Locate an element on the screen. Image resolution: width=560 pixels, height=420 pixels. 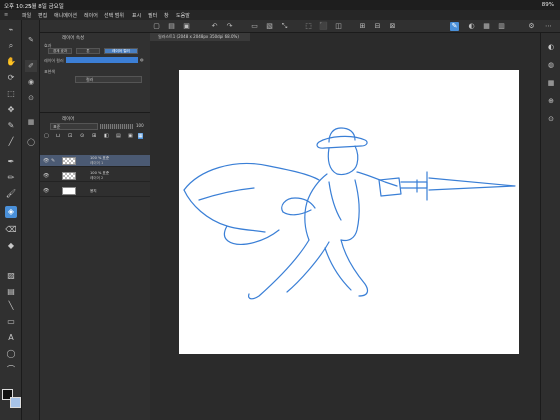
canvas-tab: 일러스트1 (2048 x 2048px 350dpi 68.0%) is located at coordinates (200, 37).